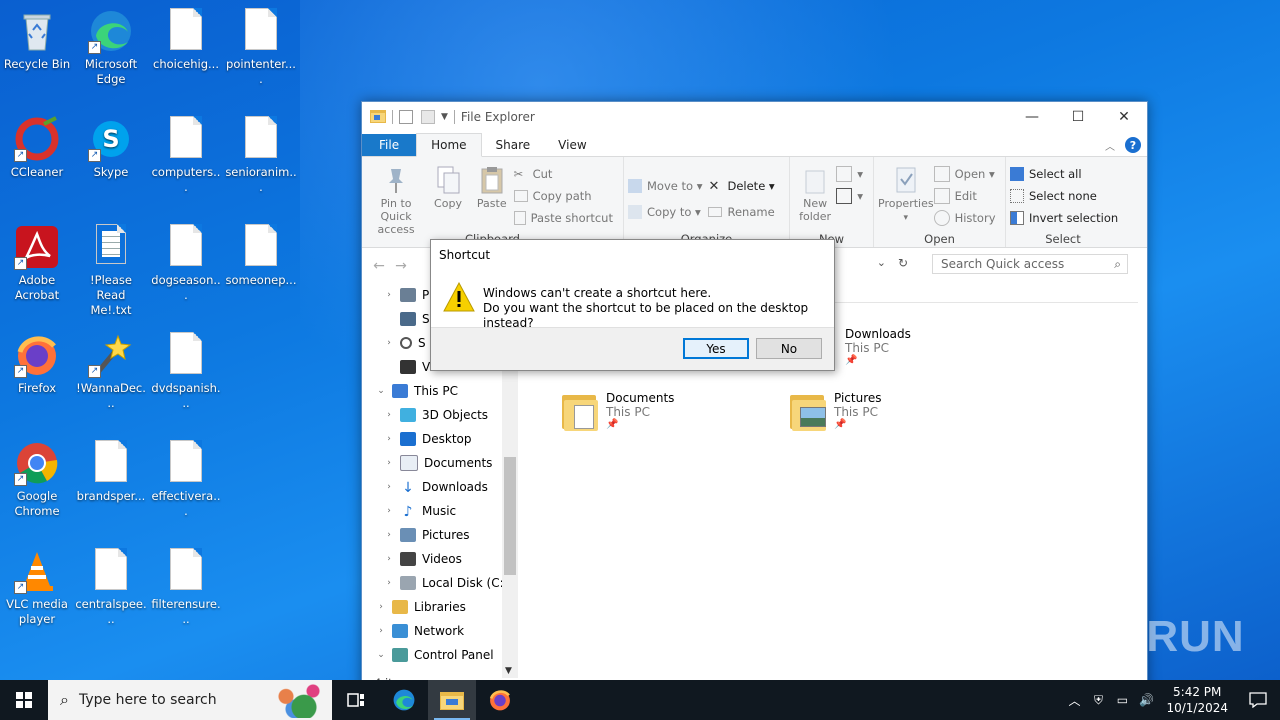 Image resolution: width=1280 pixels, height=720 pixels. I want to click on desktop-icon-google-chrome: ↗ Google Chrome, so click(37, 476).